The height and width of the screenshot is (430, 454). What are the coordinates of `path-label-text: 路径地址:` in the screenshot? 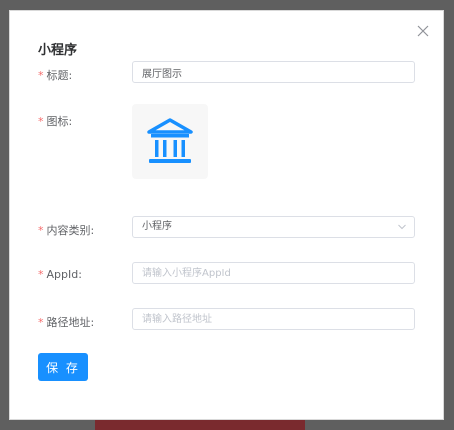 It's located at (70, 322).